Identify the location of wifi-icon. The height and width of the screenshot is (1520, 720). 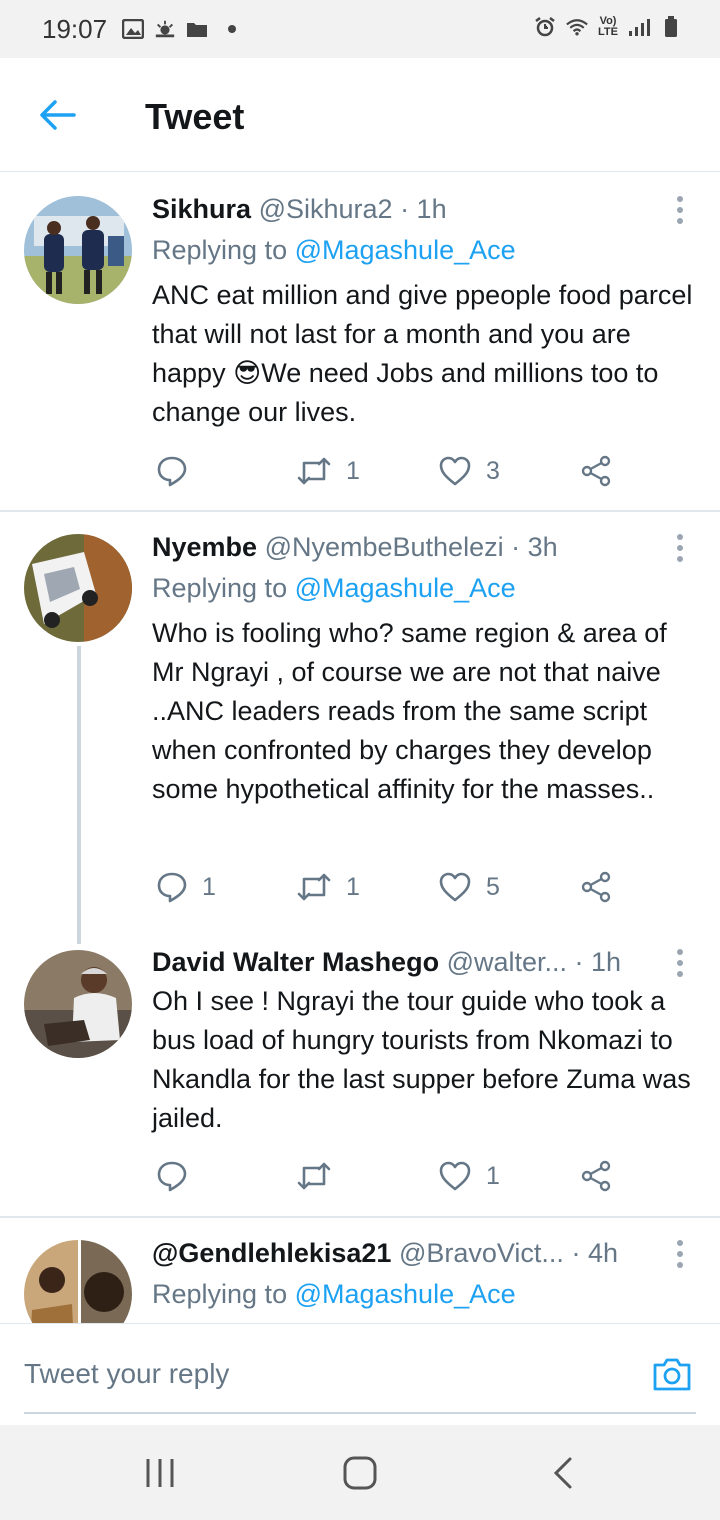
(577, 27).